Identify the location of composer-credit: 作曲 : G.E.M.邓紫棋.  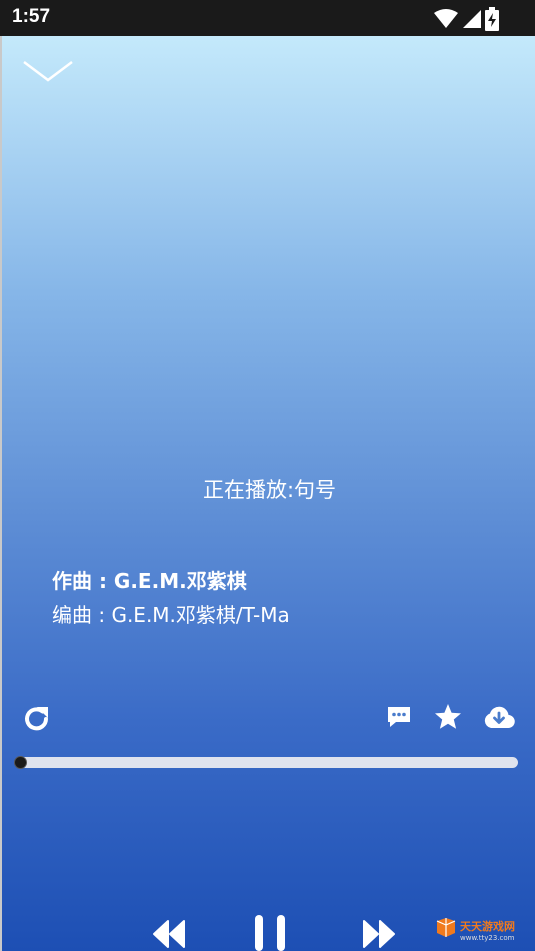
(149, 581).